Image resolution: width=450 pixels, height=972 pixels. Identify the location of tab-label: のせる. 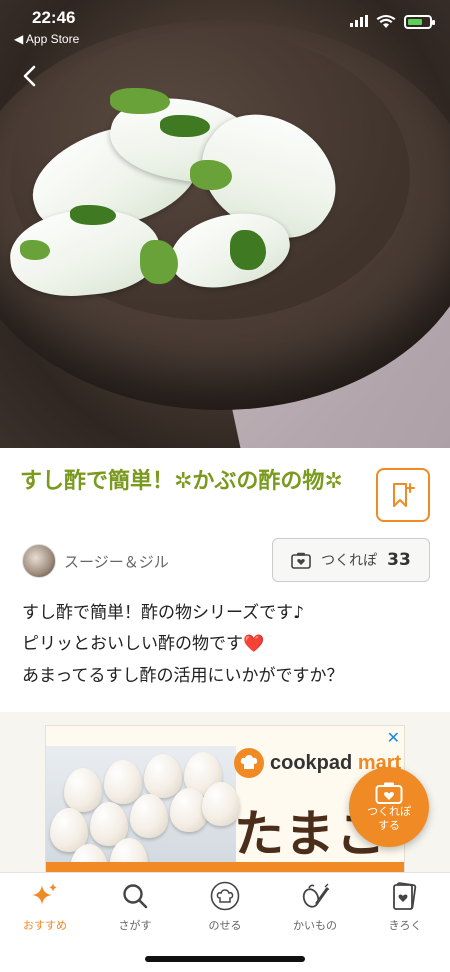
(225, 925).